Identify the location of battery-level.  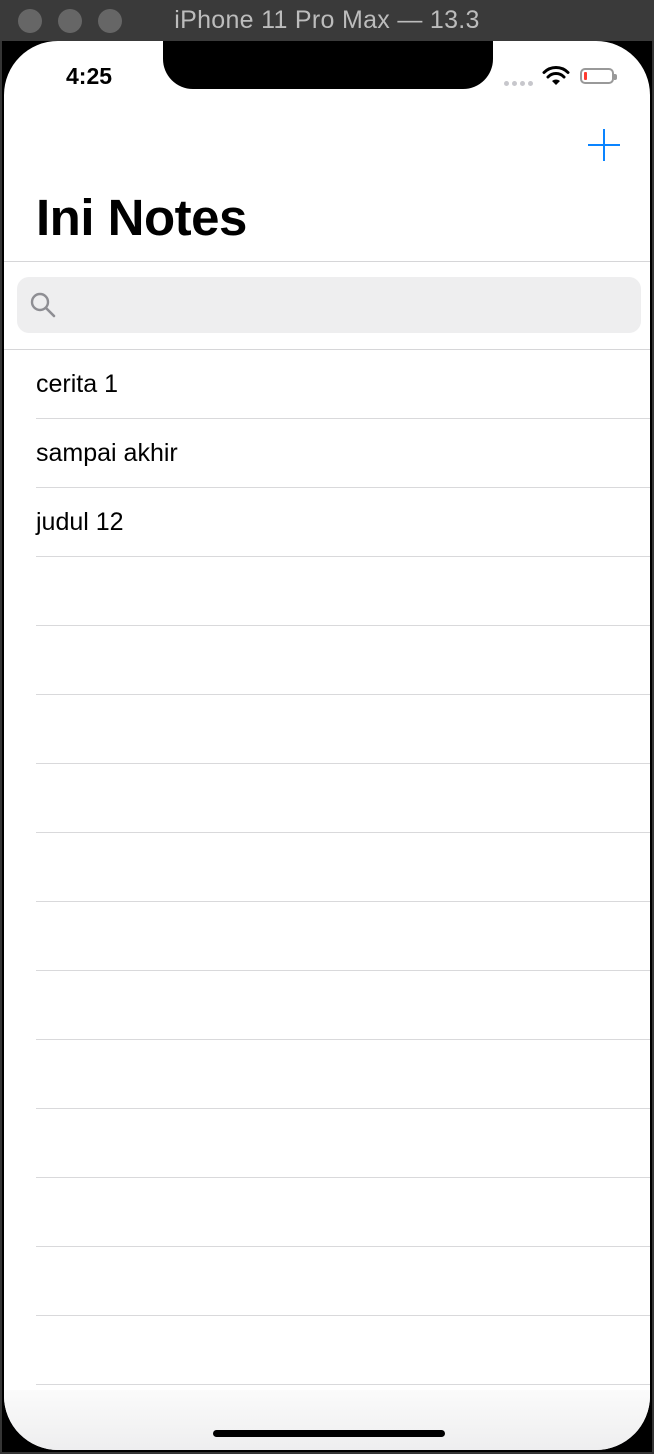
(585, 76).